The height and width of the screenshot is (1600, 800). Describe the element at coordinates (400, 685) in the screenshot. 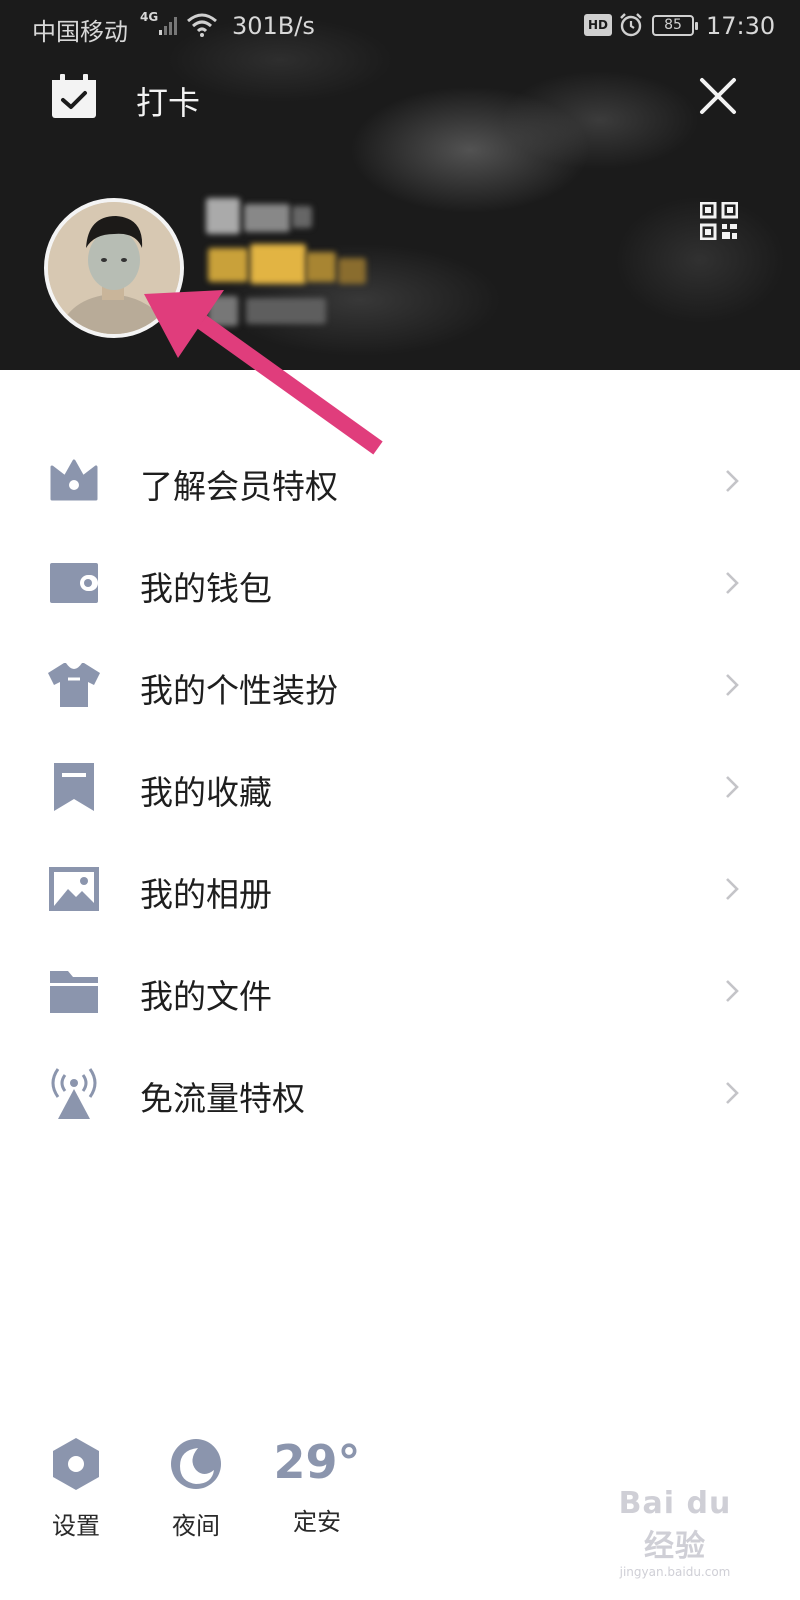

I see `menu-item-theme: 我的个性装扮` at that location.